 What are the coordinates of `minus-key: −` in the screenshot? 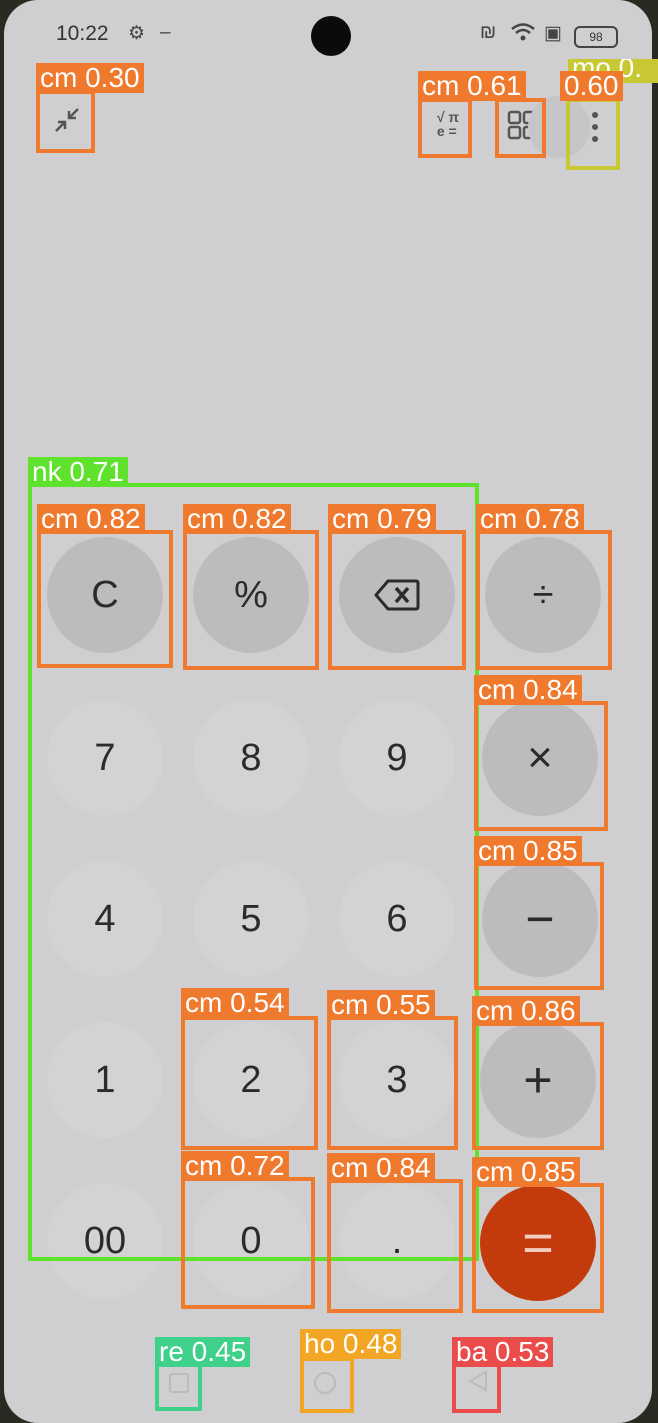 It's located at (540, 919).